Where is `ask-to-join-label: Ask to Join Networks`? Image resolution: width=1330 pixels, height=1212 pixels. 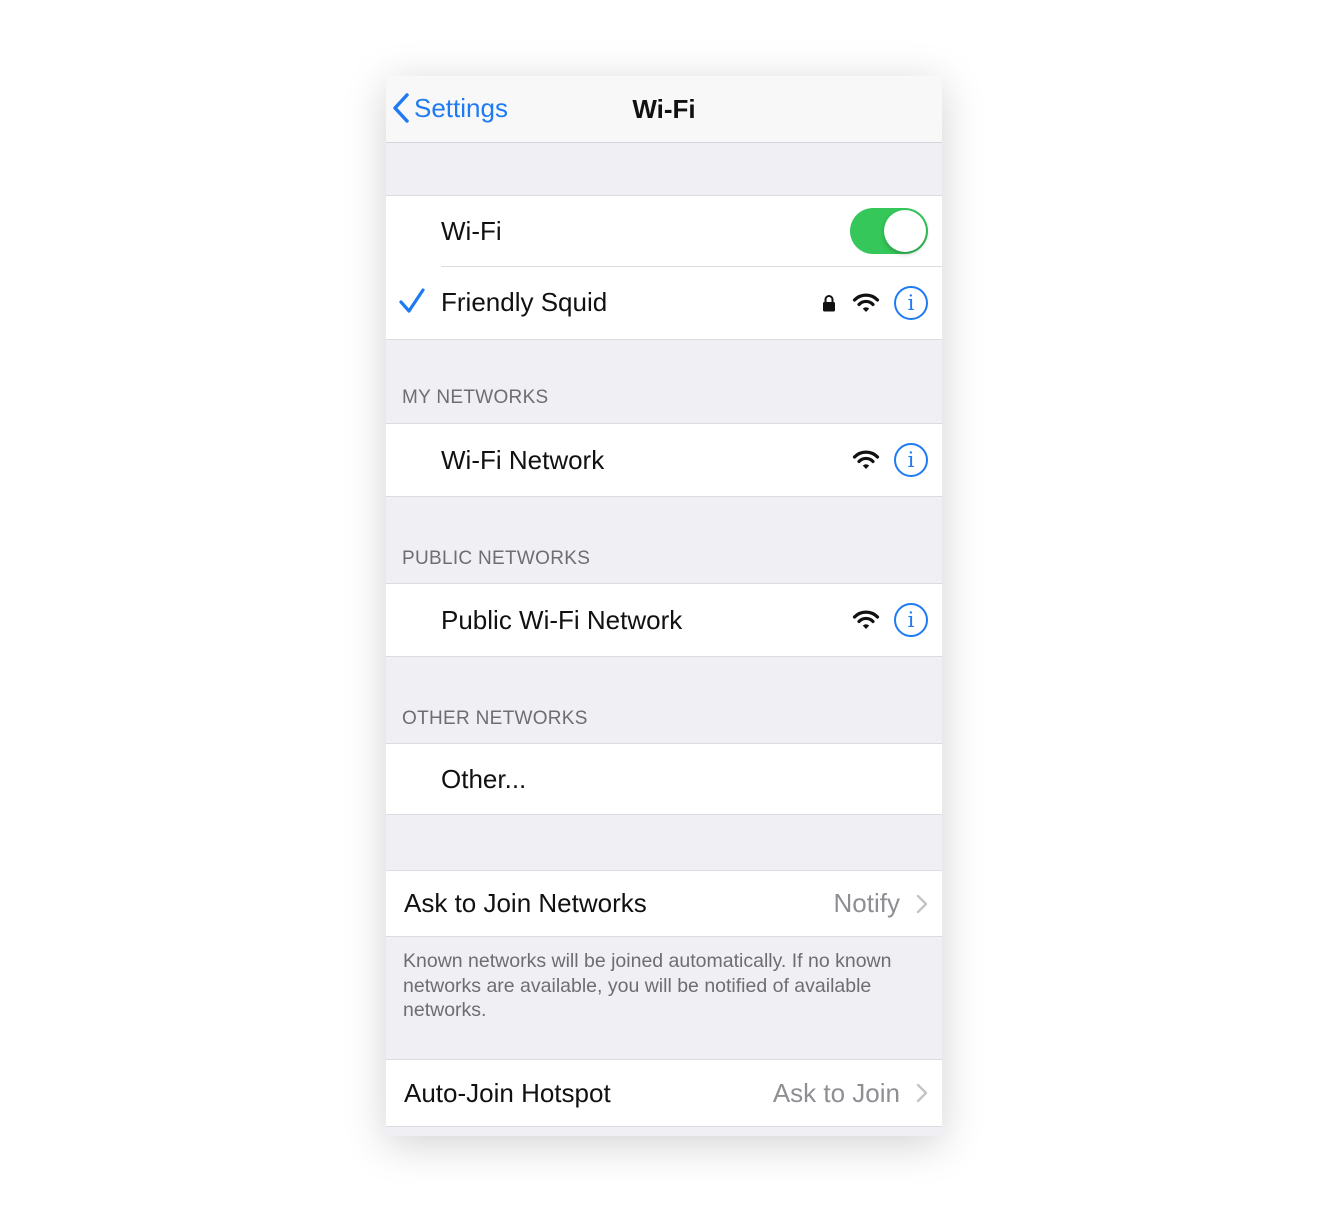 ask-to-join-label: Ask to Join Networks is located at coordinates (525, 903).